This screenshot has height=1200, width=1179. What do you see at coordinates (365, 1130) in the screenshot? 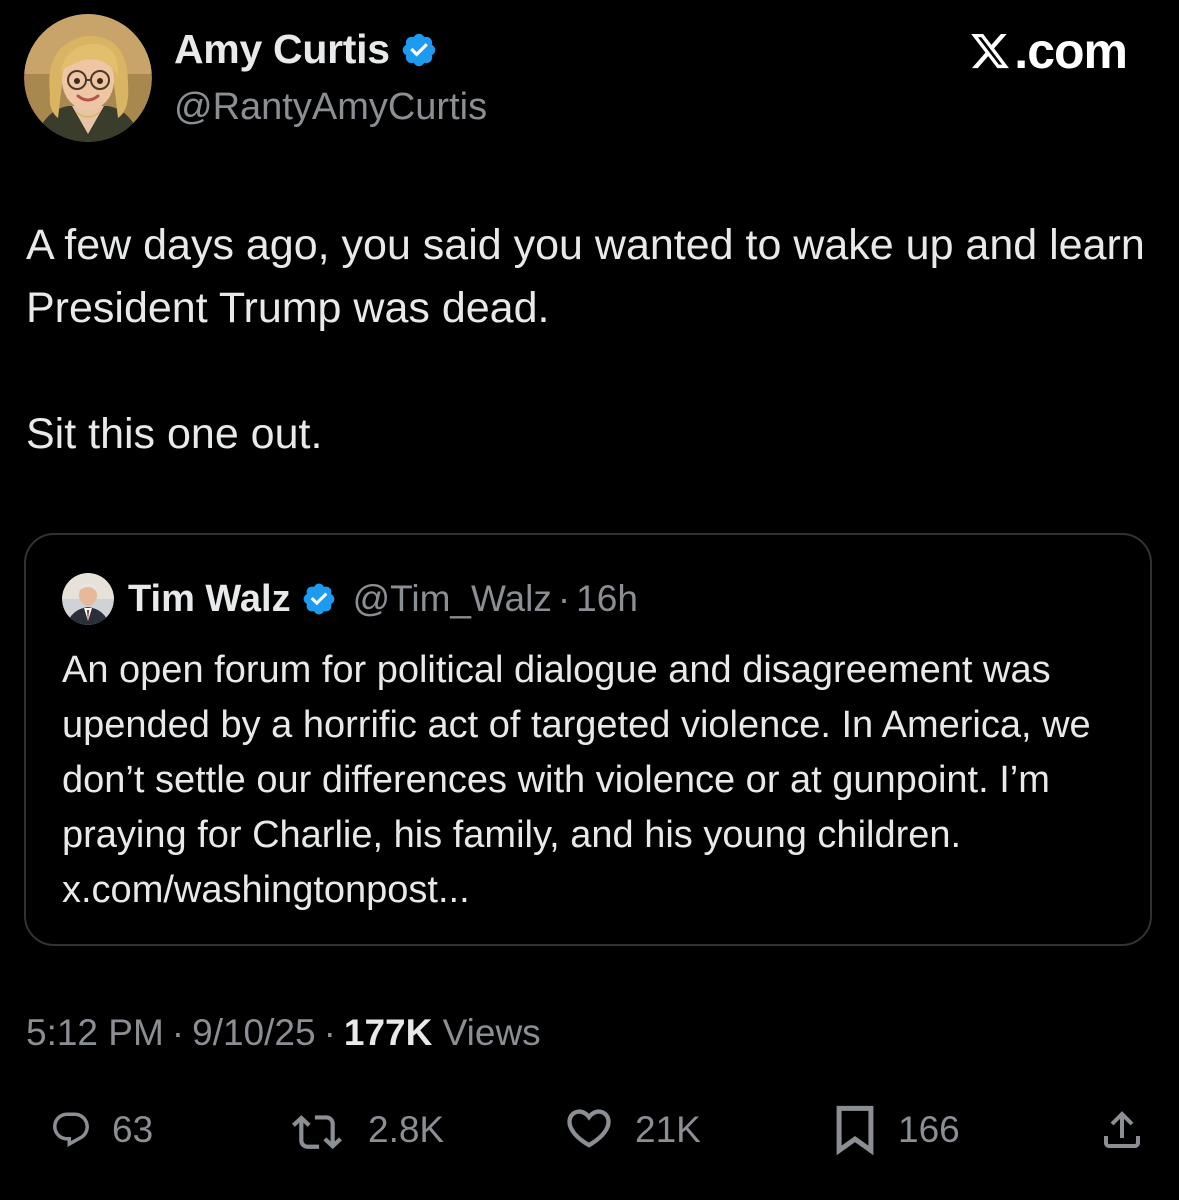
I see `repost-button: 2.8K` at bounding box center [365, 1130].